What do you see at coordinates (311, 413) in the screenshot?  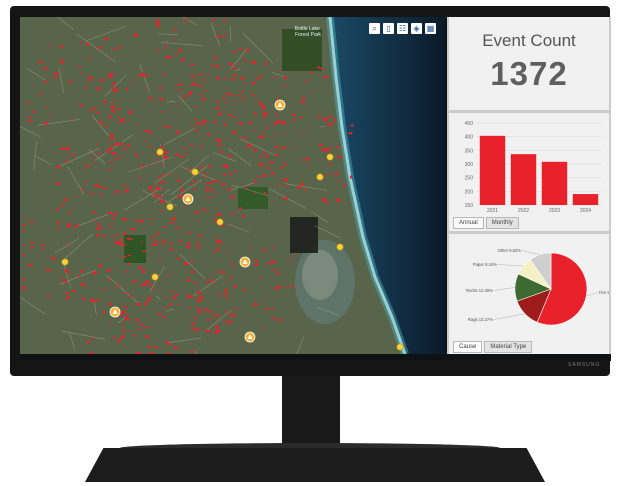 I see `monitor-stand-neck` at bounding box center [311, 413].